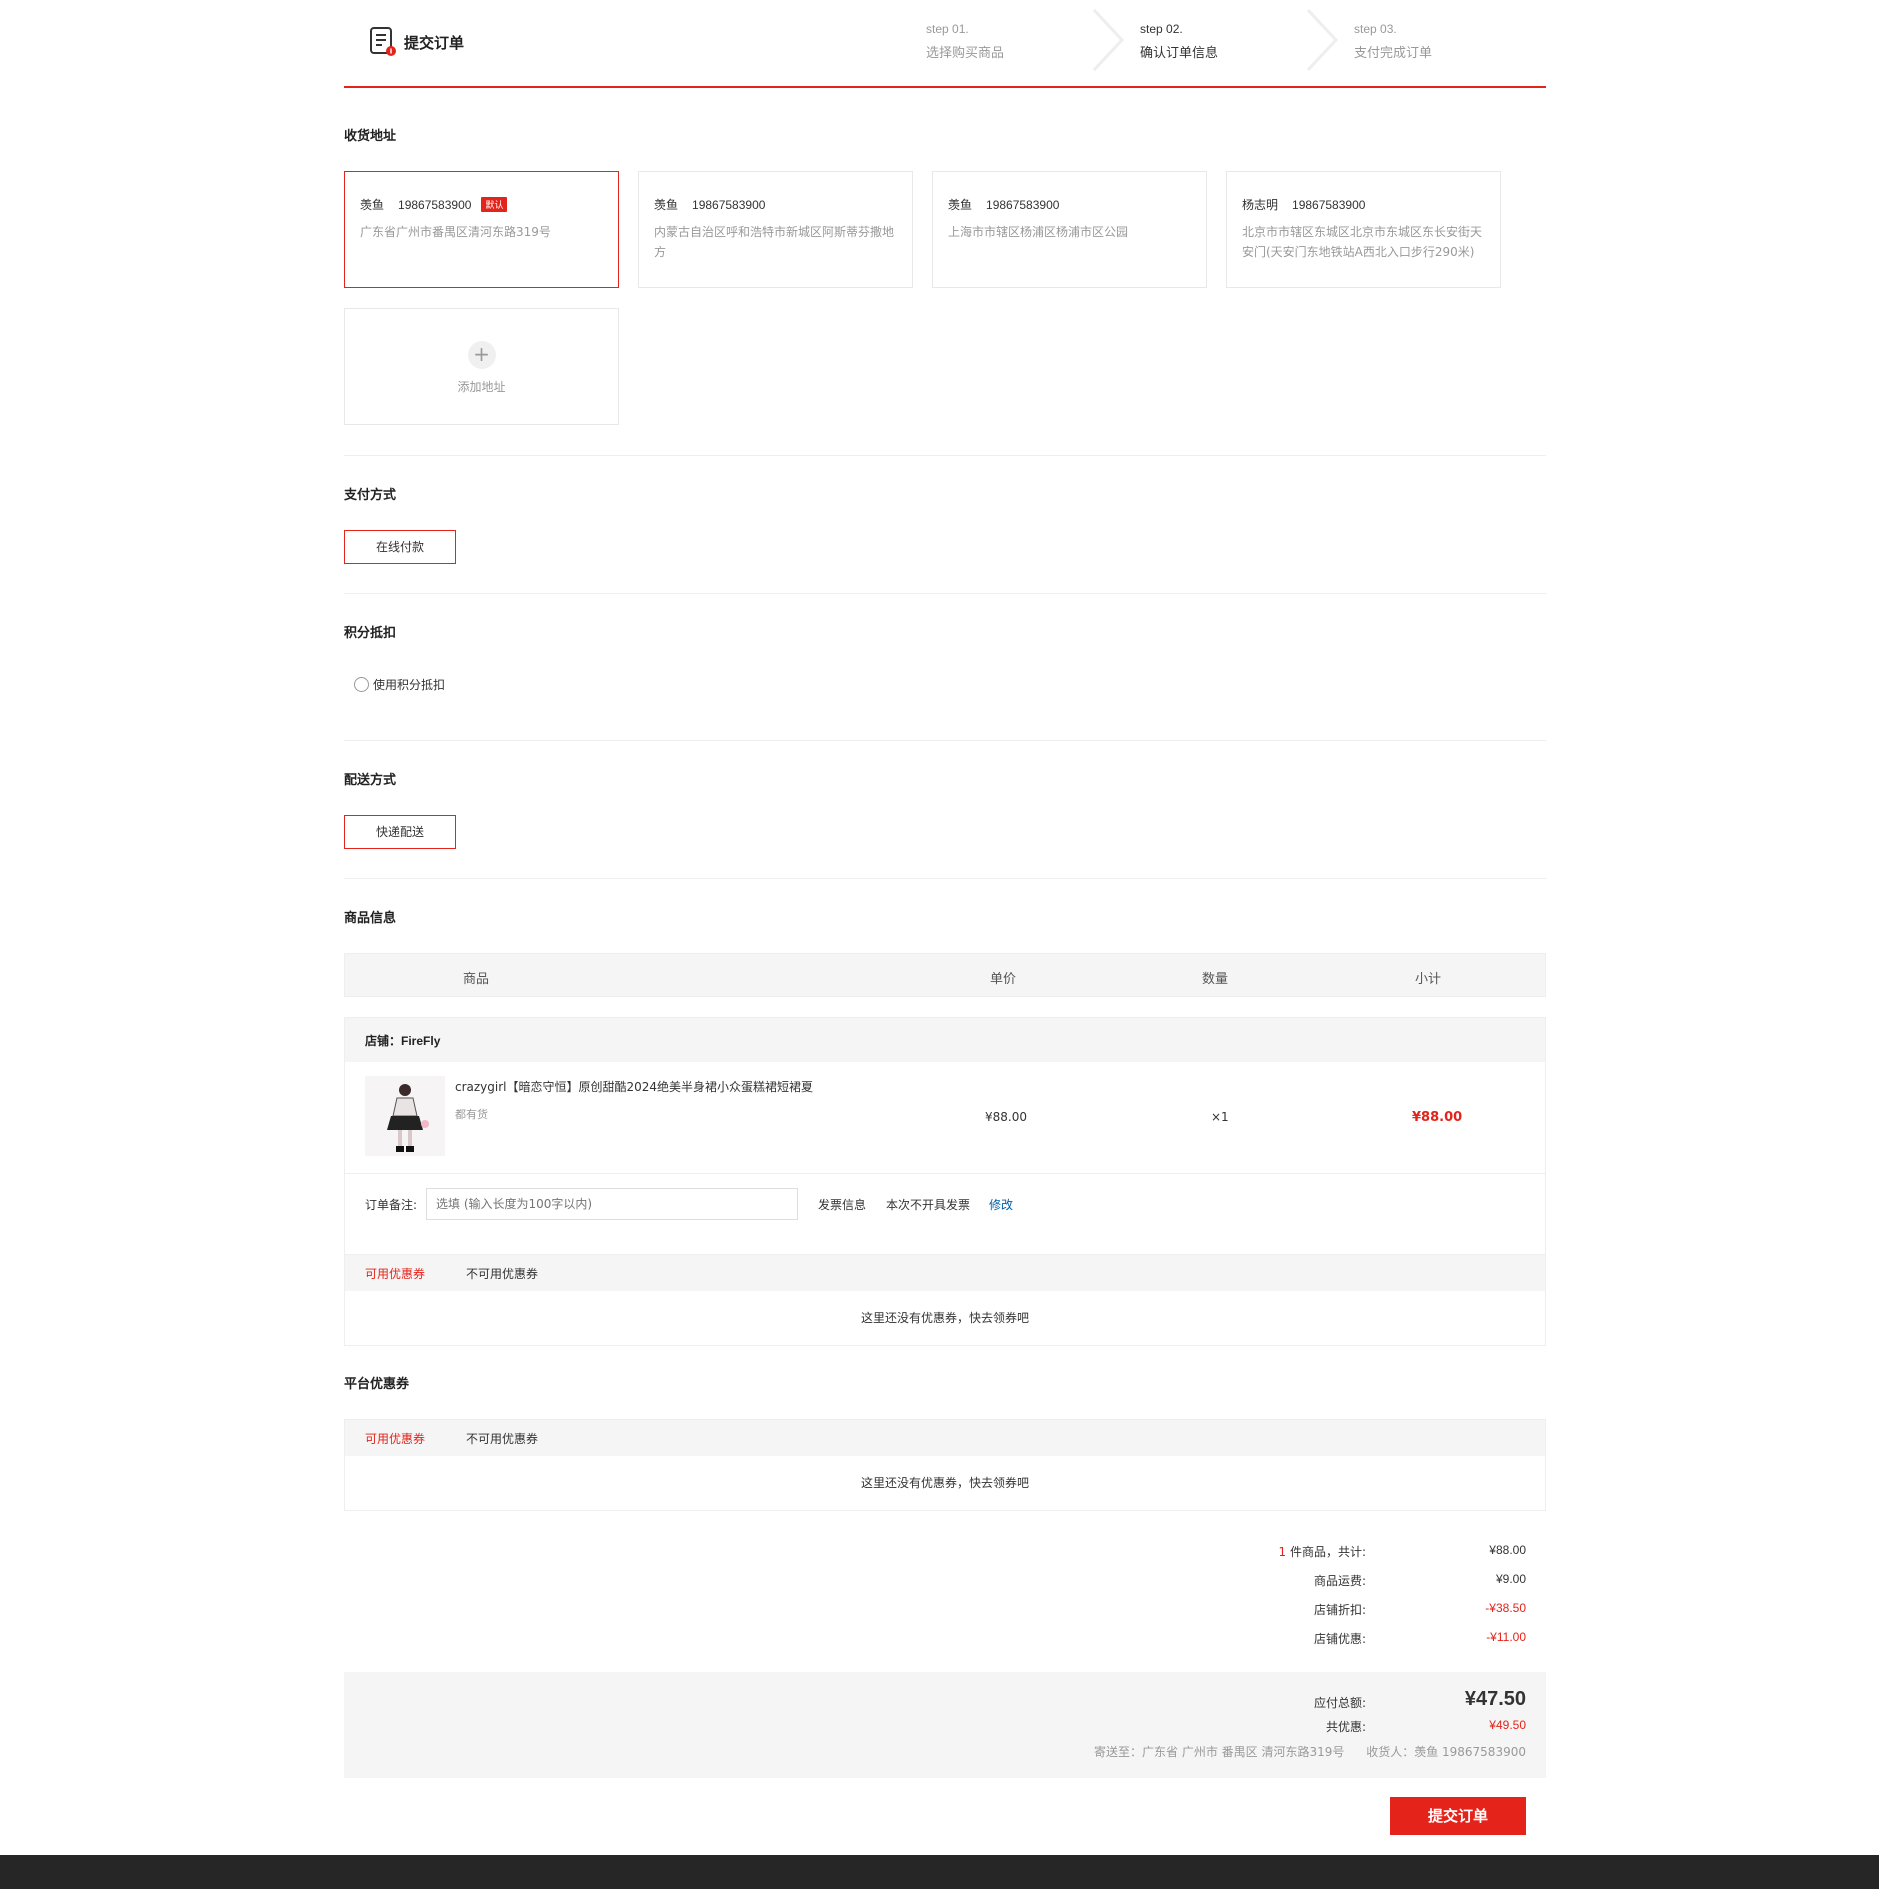 The image size is (1879, 1889). Describe the element at coordinates (405, 1116) in the screenshot. I see `product-image` at that location.